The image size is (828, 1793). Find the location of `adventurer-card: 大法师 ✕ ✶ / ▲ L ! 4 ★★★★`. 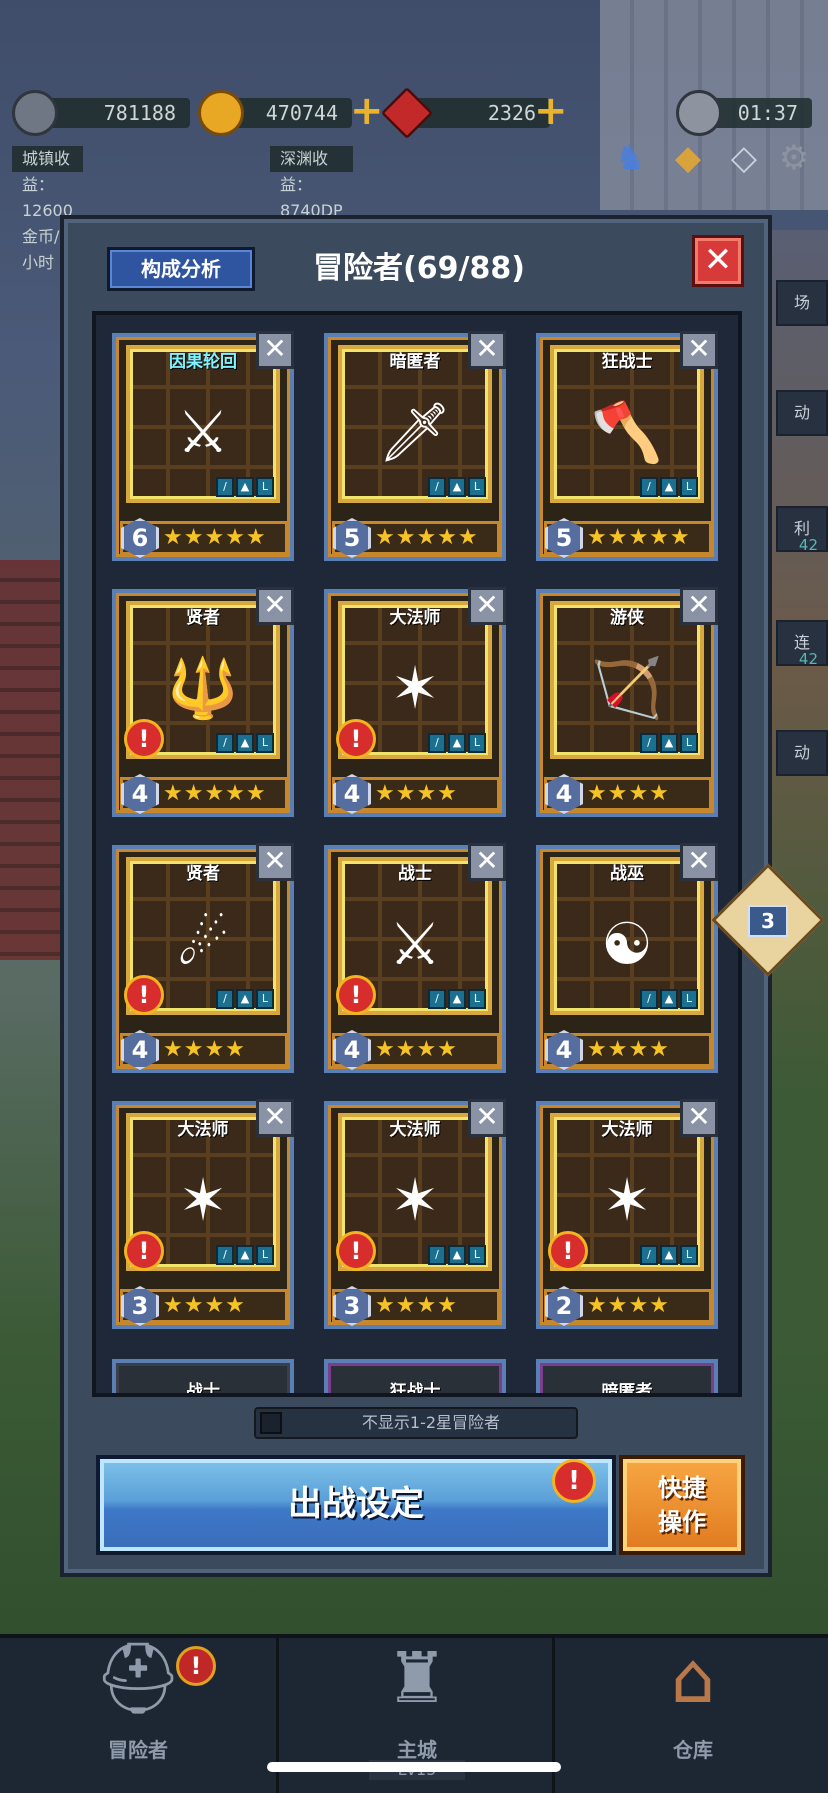

adventurer-card: 大法师 ✕ ✶ / ▲ L ! 4 ★★★★ is located at coordinates (415, 702).